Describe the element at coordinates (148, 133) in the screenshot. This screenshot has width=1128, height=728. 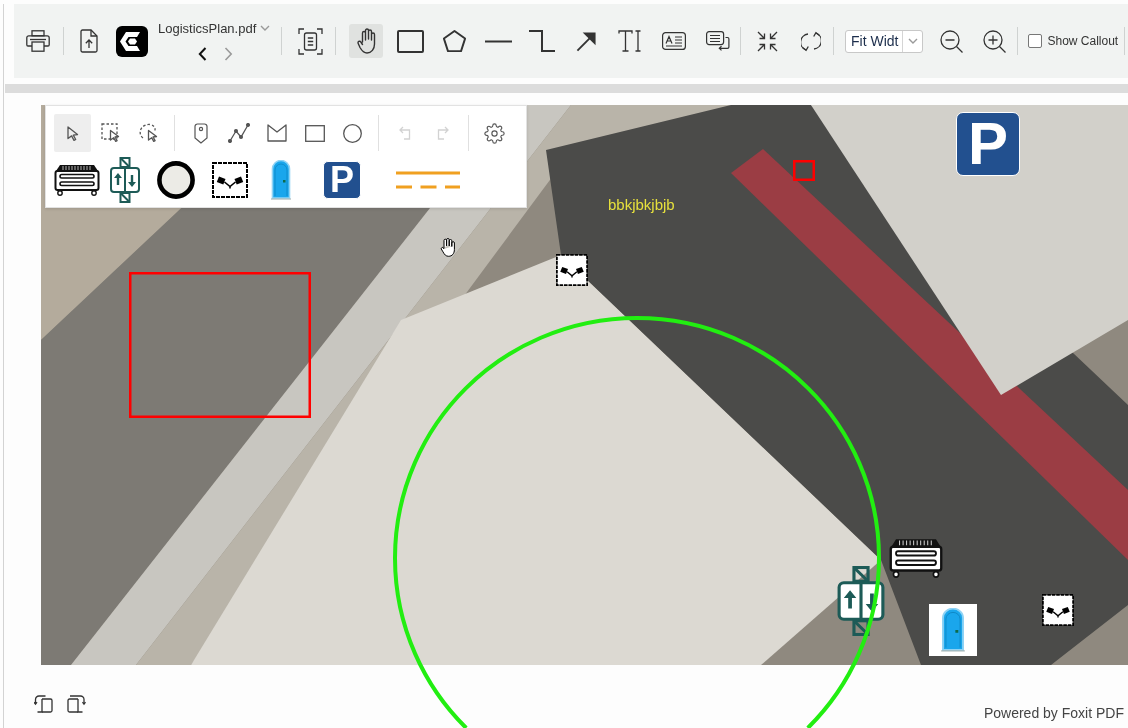
I see `lasso-select-icon` at that location.